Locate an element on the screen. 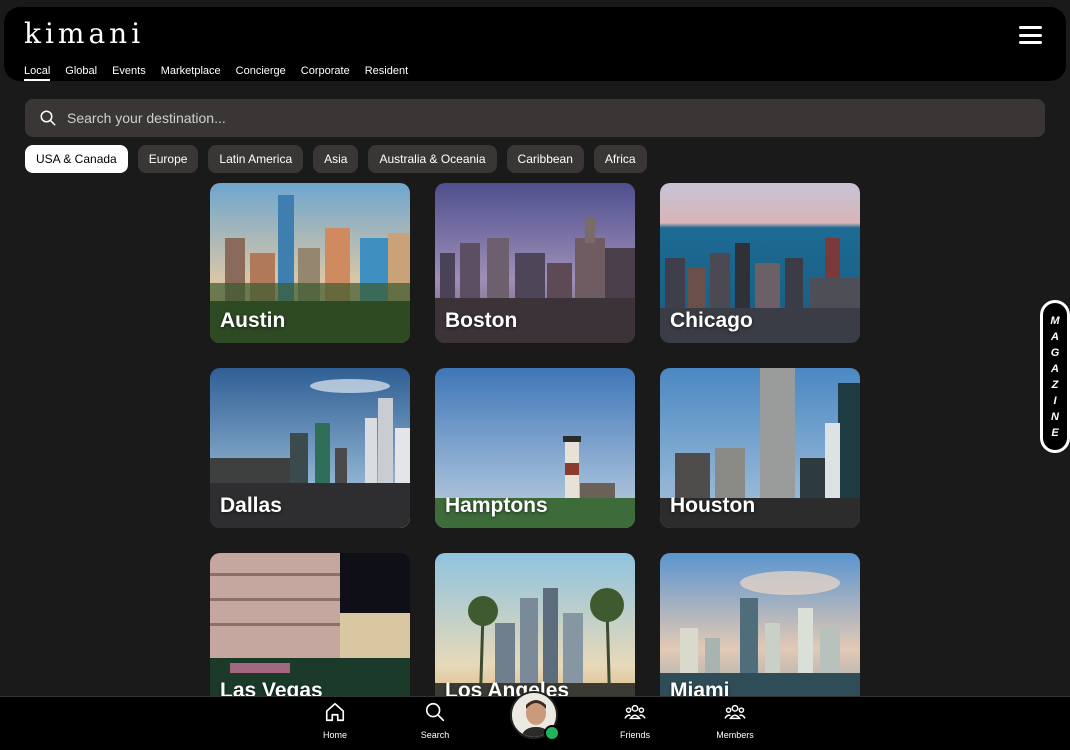 The image size is (1070, 750). magazine-letter: M is located at coordinates (1055, 320).